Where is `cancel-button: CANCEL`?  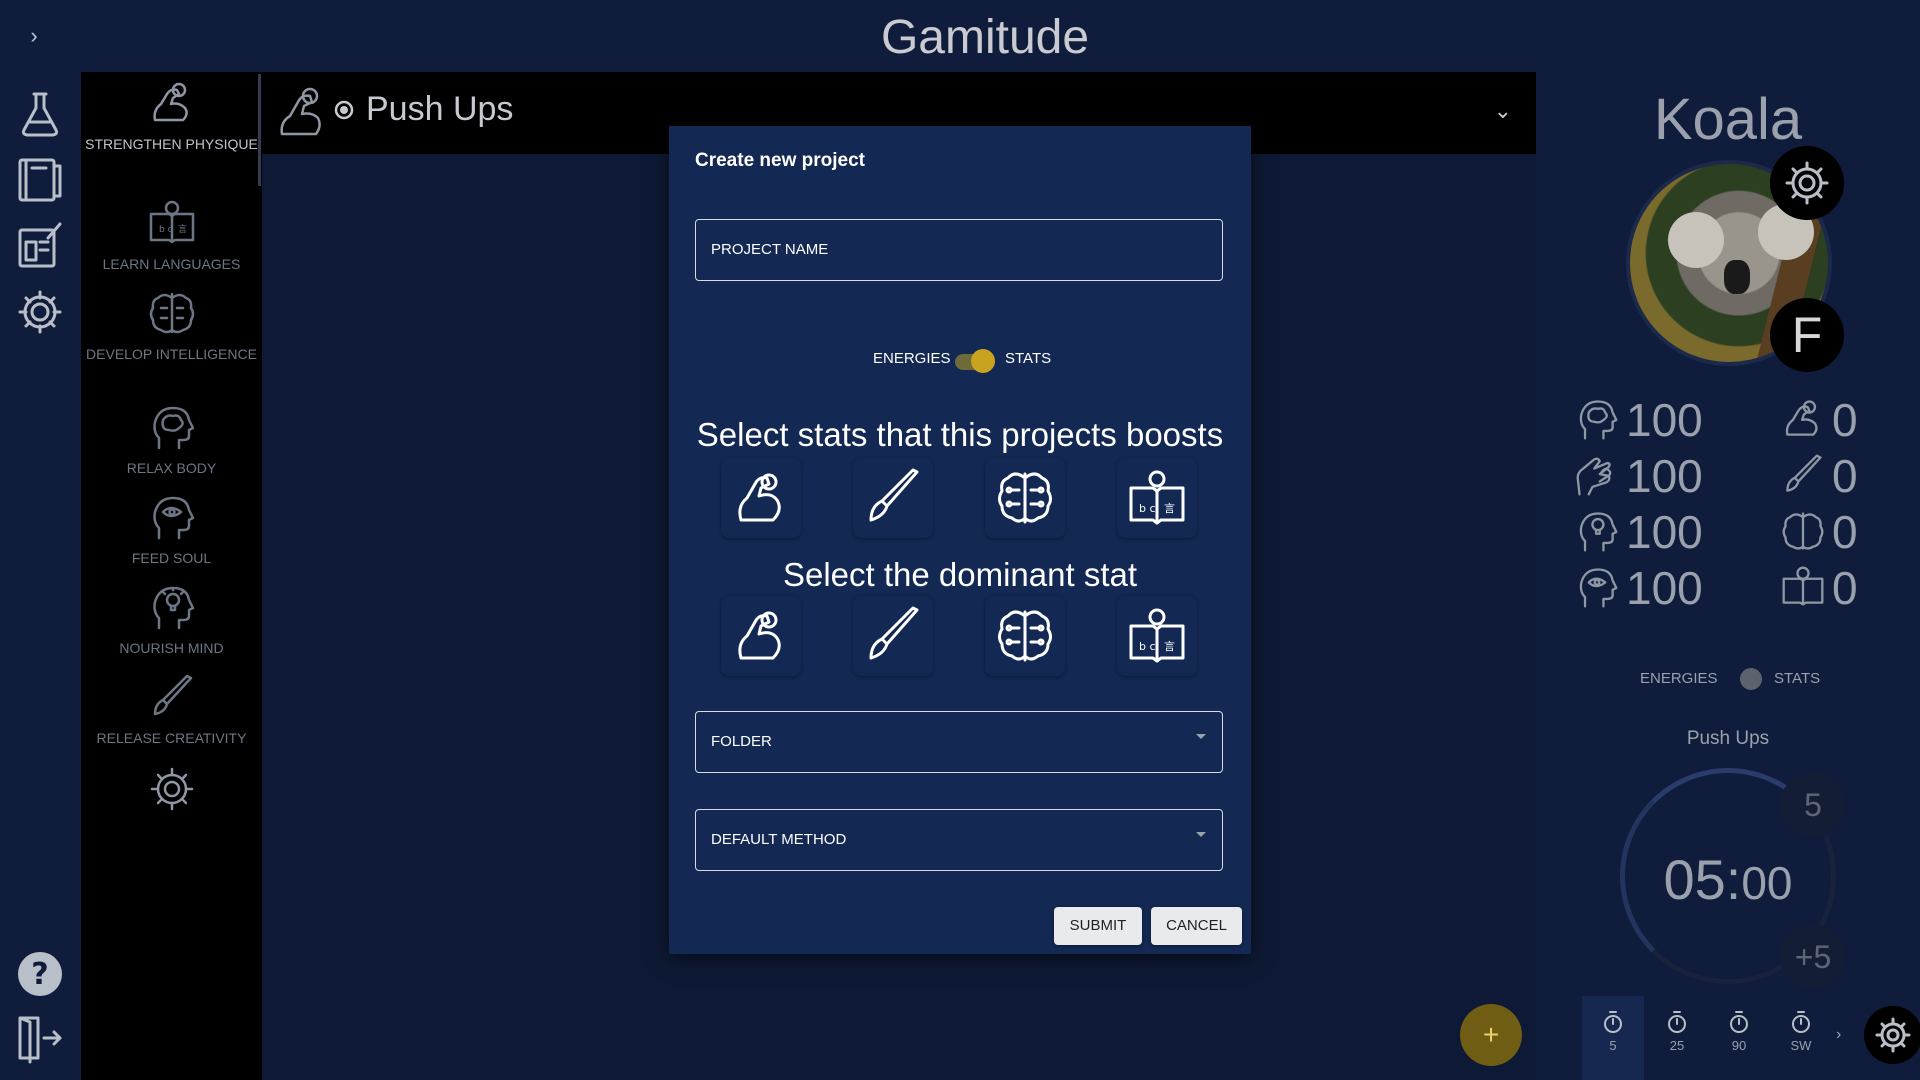
cancel-button: CANCEL is located at coordinates (1196, 926).